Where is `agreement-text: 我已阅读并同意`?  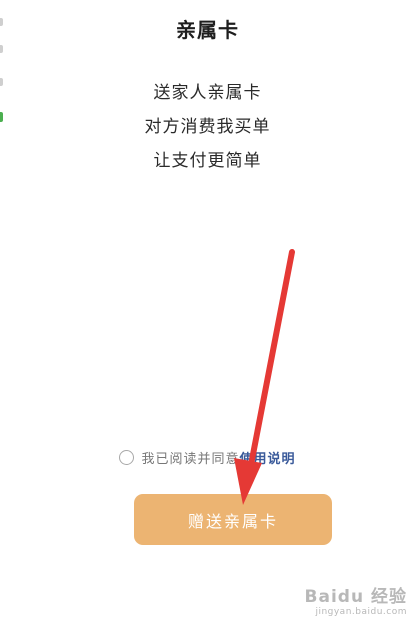 agreement-text: 我已阅读并同意 is located at coordinates (190, 459).